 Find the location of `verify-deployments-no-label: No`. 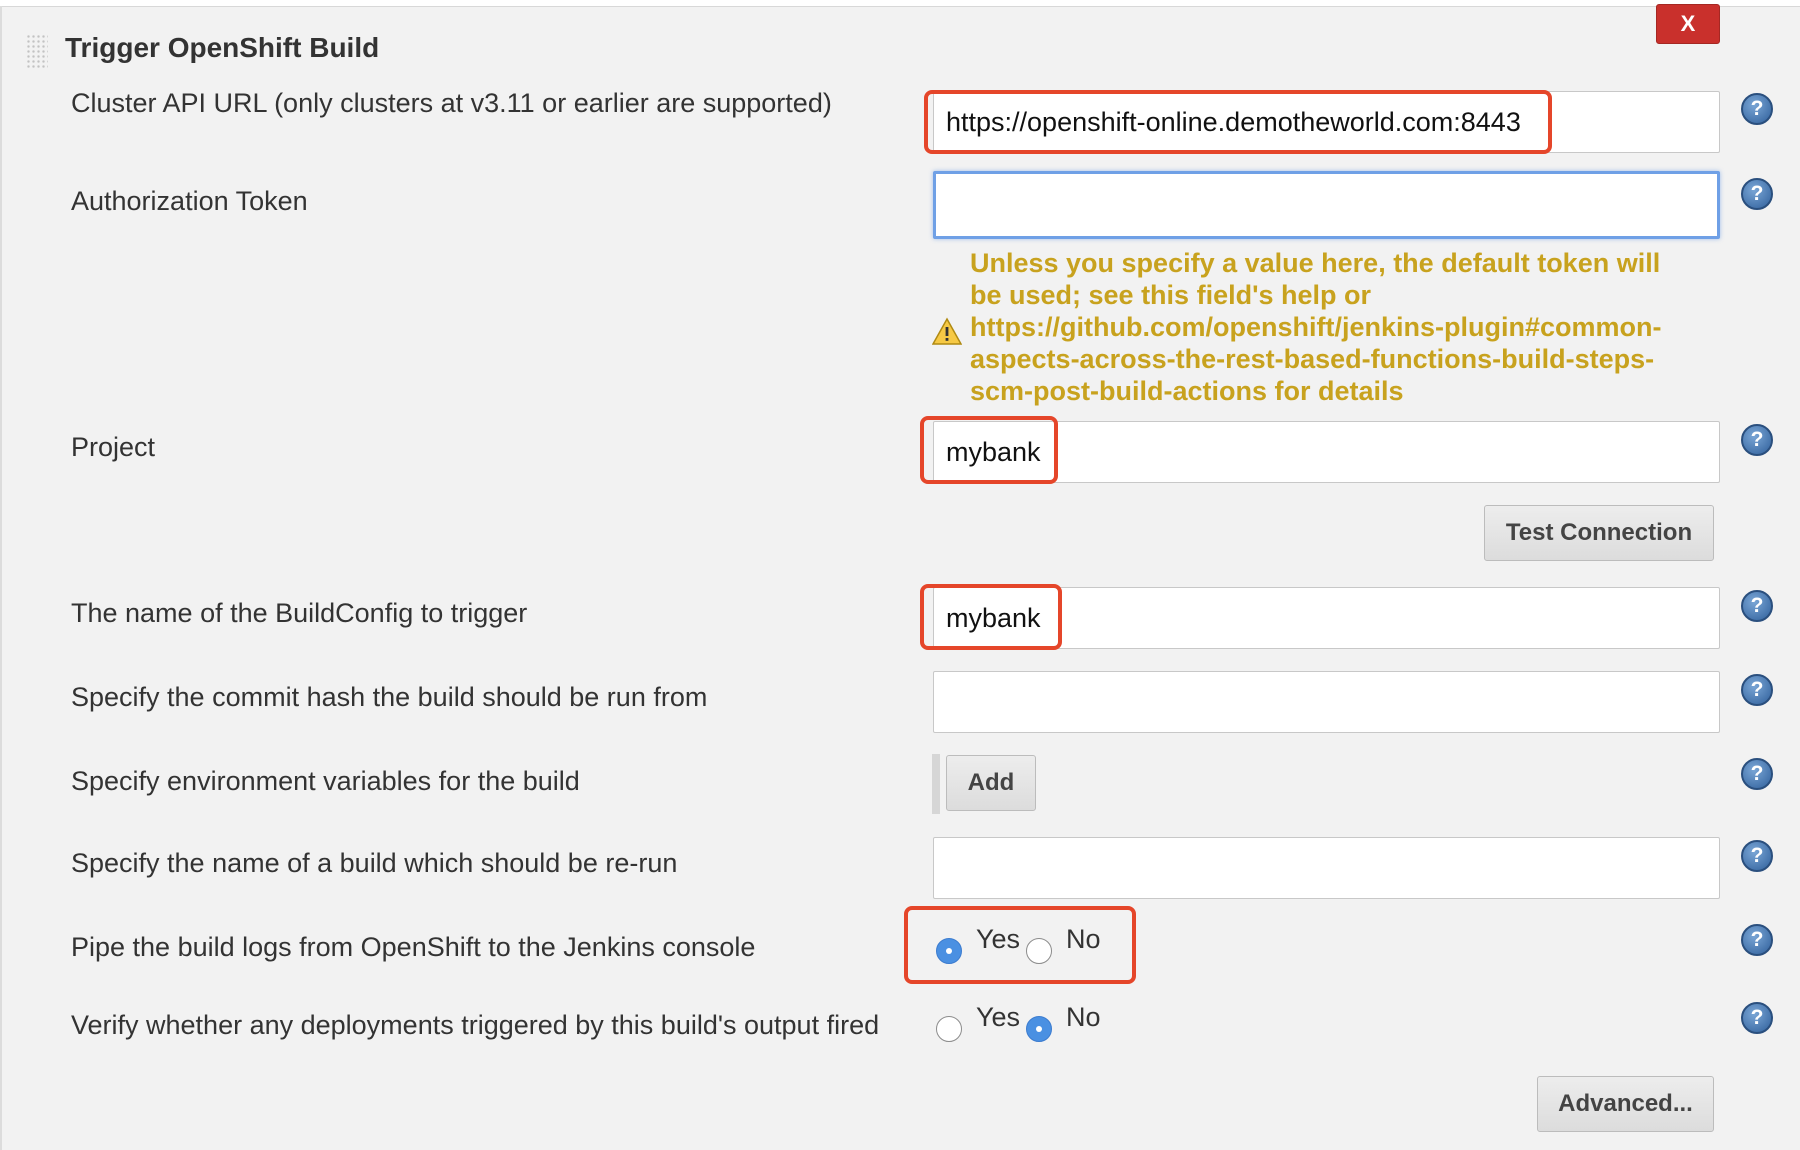

verify-deployments-no-label: No is located at coordinates (1083, 1017).